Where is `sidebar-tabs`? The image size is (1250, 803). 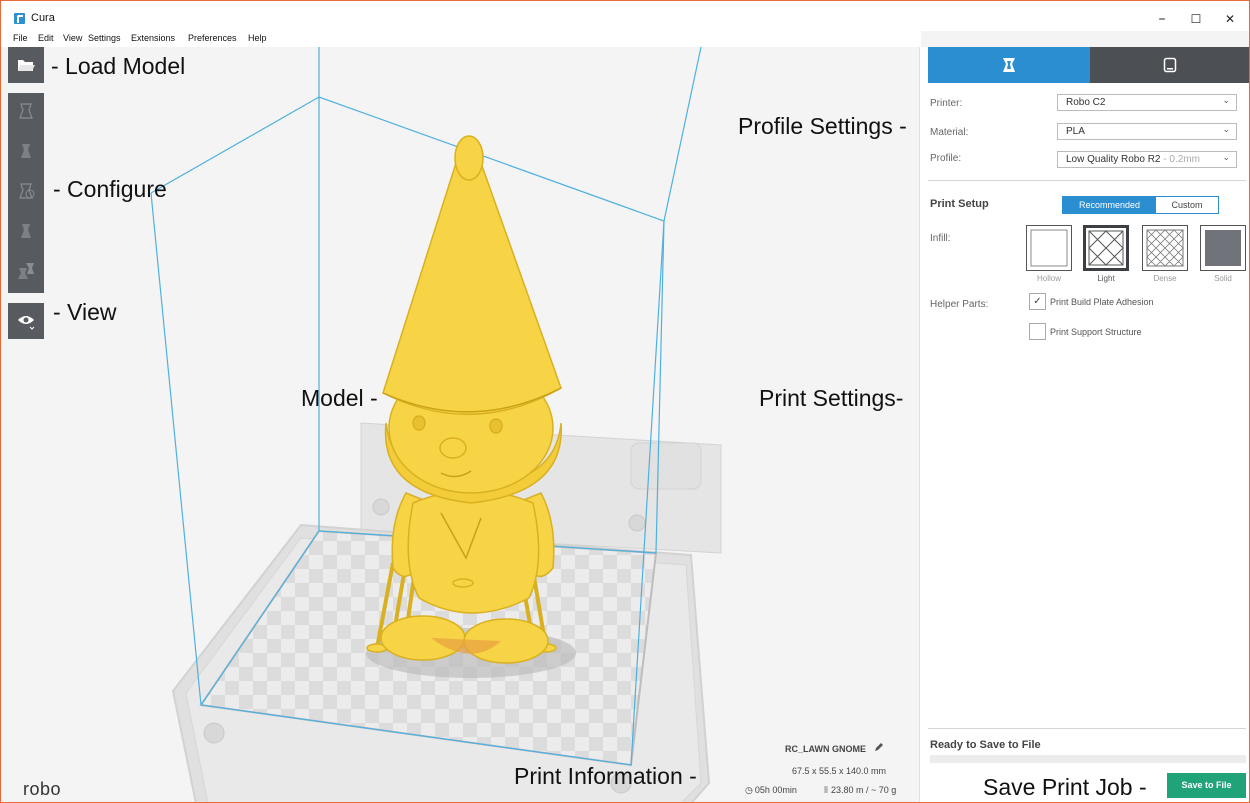 sidebar-tabs is located at coordinates (1084, 65).